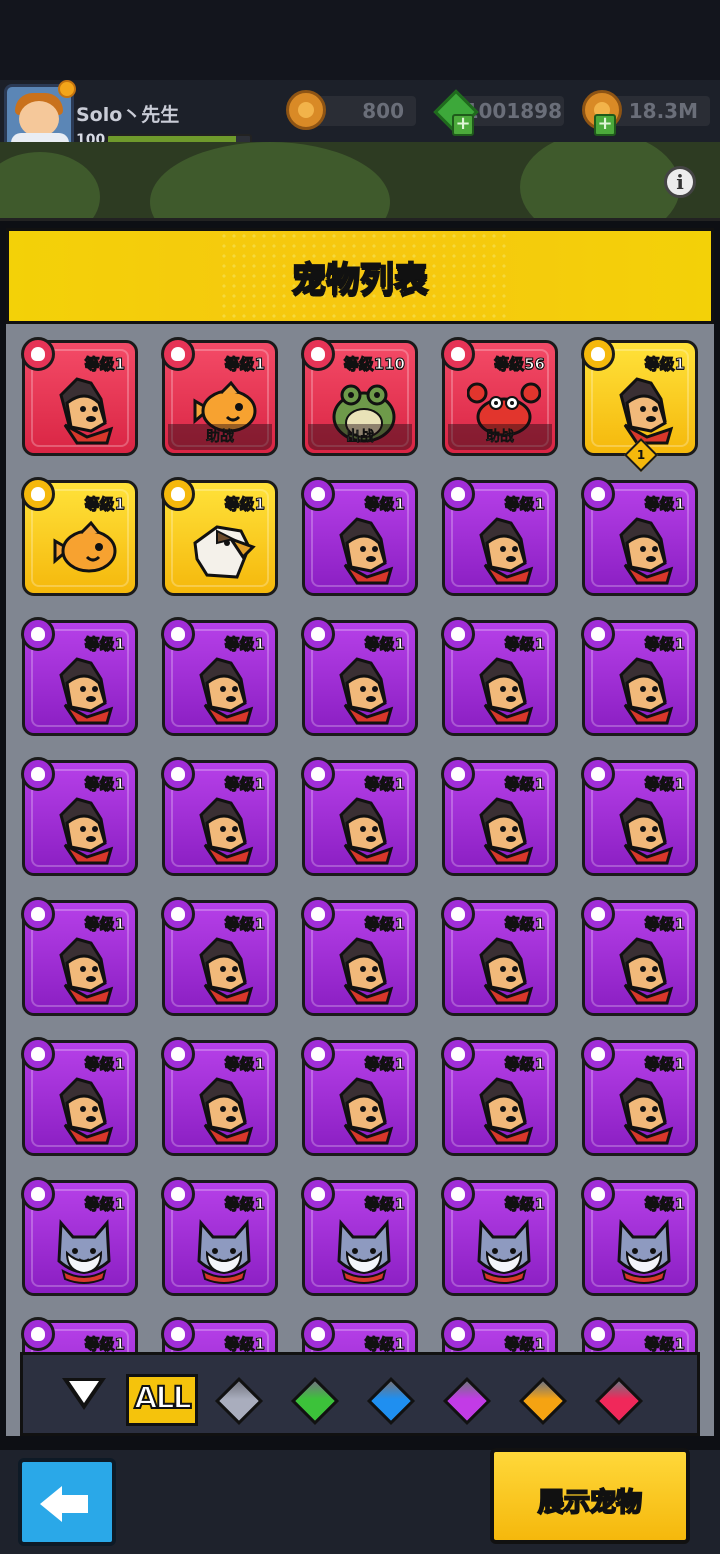  I want to click on add-coin-button: +, so click(605, 125).